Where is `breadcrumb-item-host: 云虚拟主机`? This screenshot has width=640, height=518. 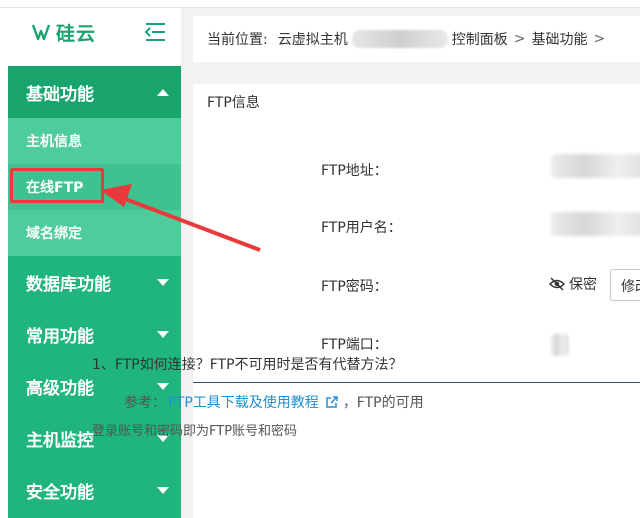 breadcrumb-item-host: 云虚拟主机 is located at coordinates (313, 39).